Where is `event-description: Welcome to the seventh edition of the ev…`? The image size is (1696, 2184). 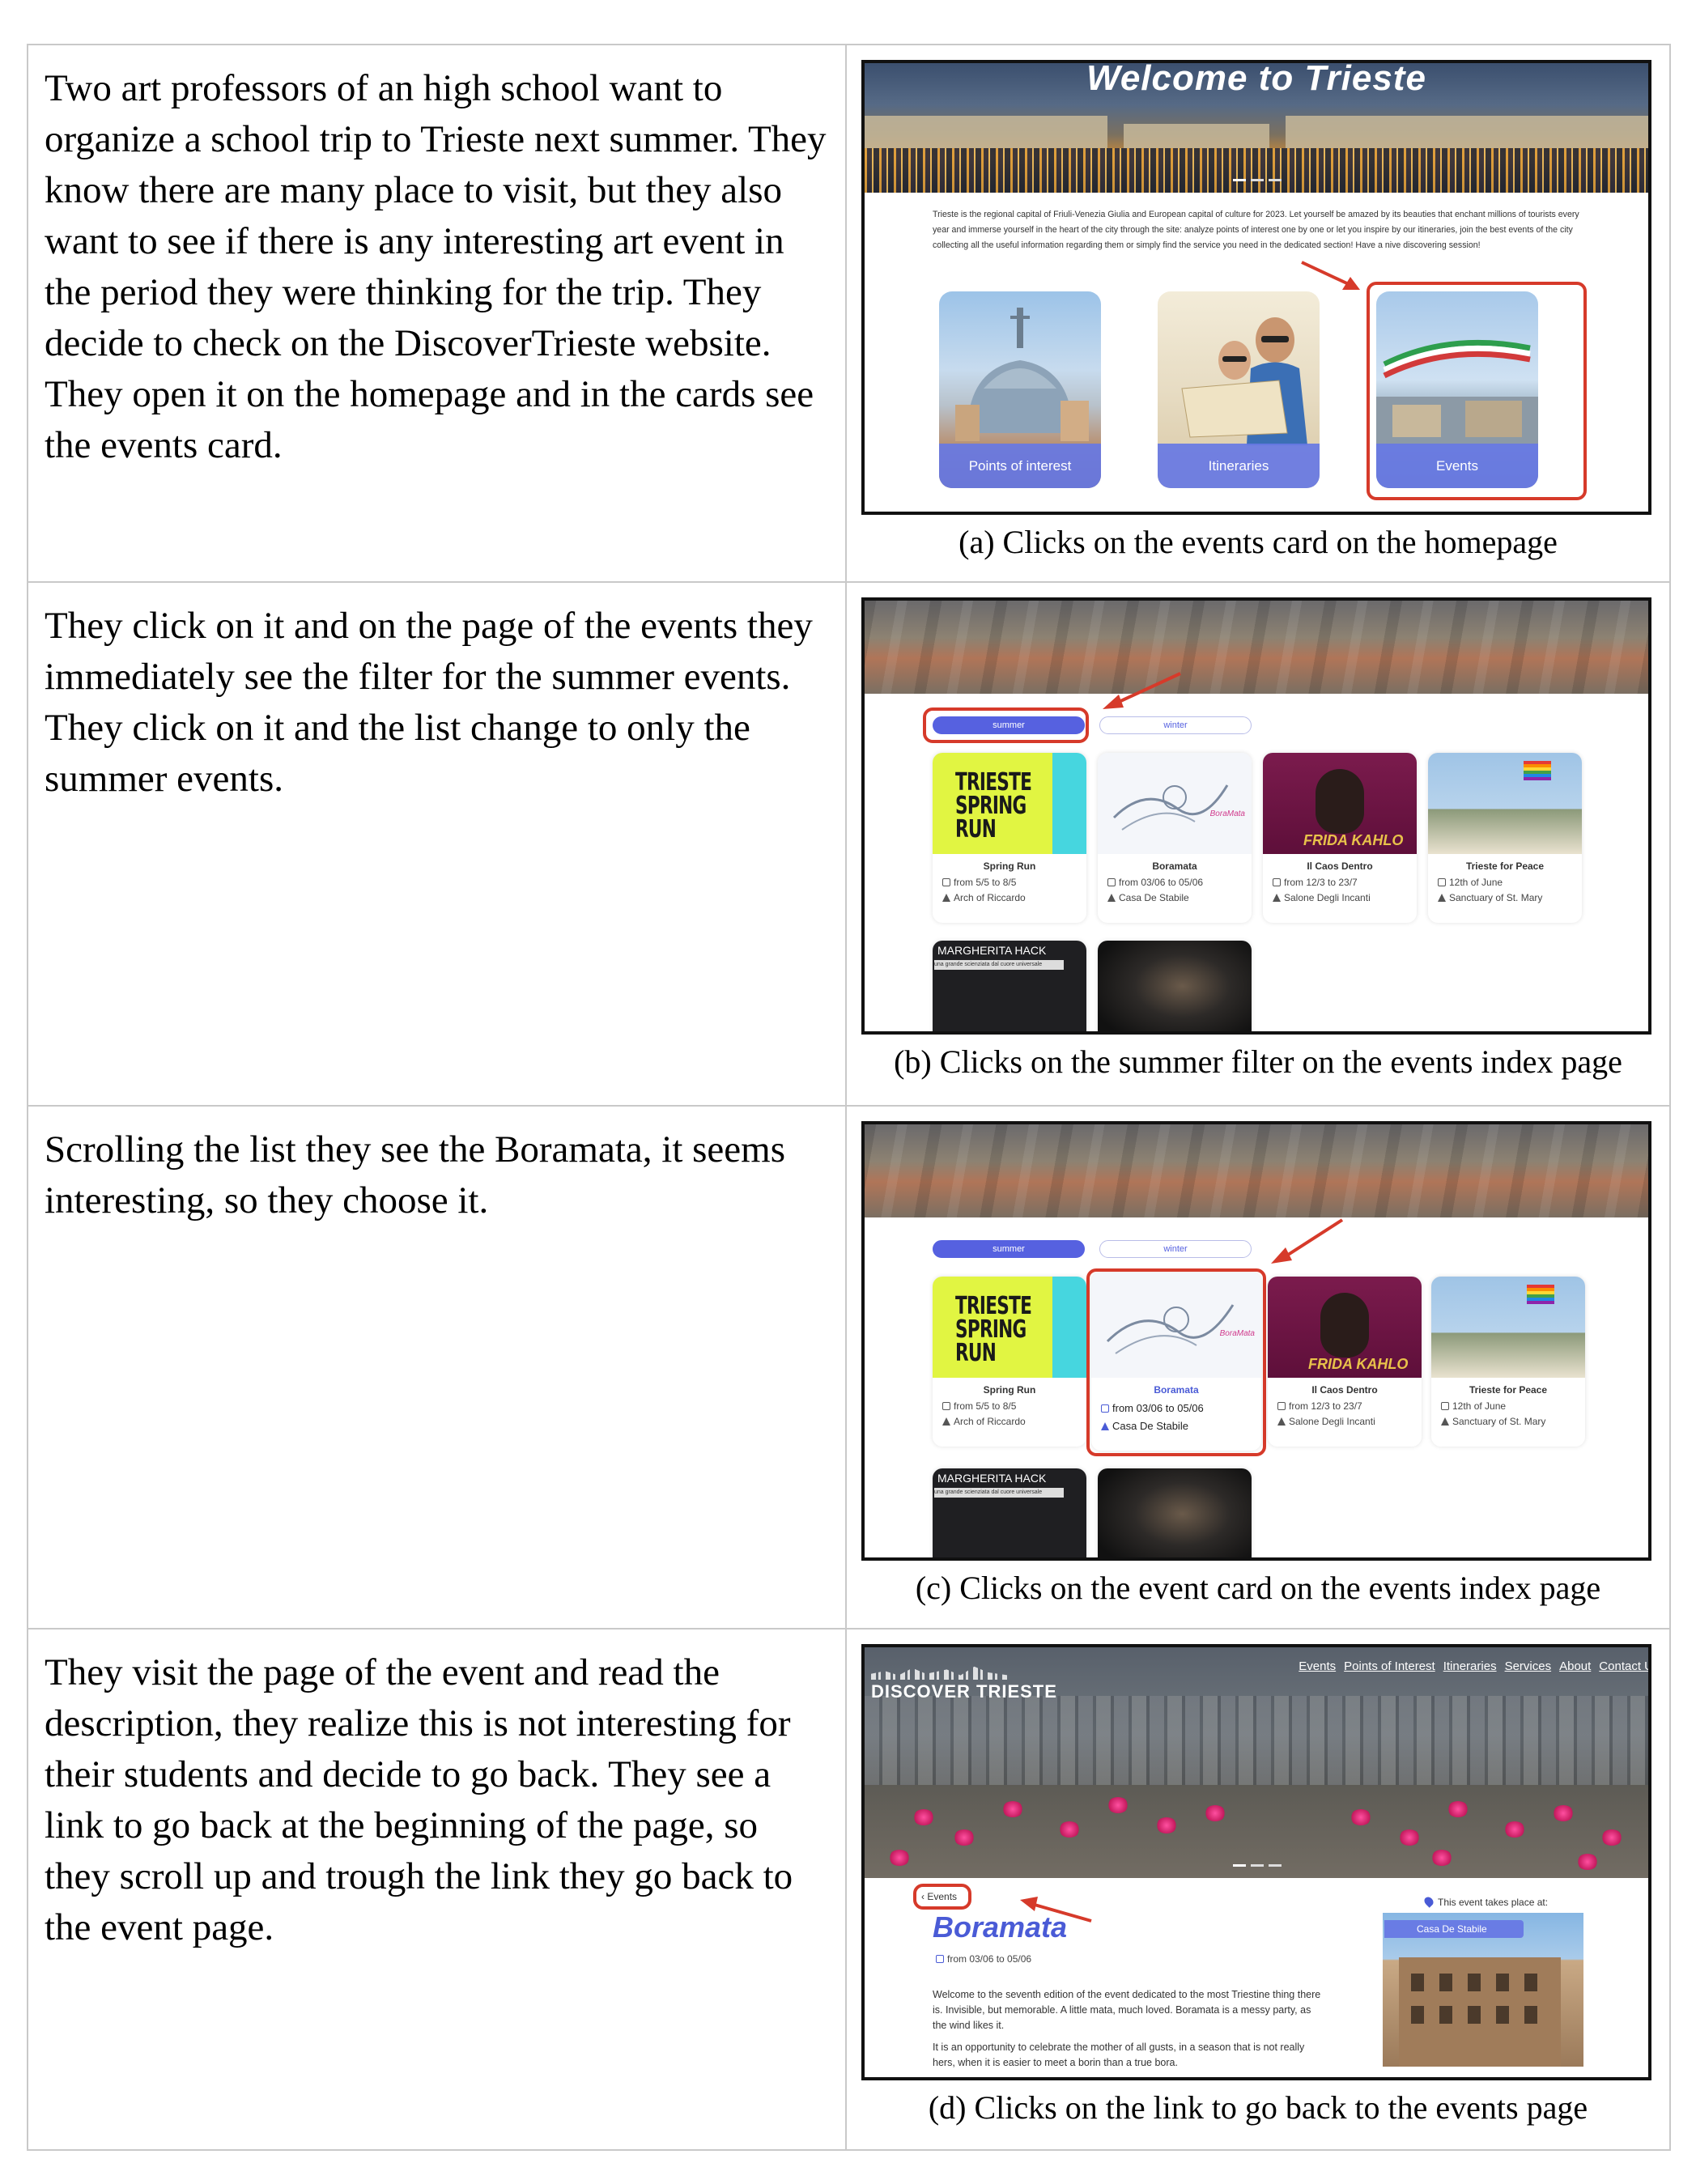 event-description: Welcome to the seventh edition of the ev… is located at coordinates (1127, 2029).